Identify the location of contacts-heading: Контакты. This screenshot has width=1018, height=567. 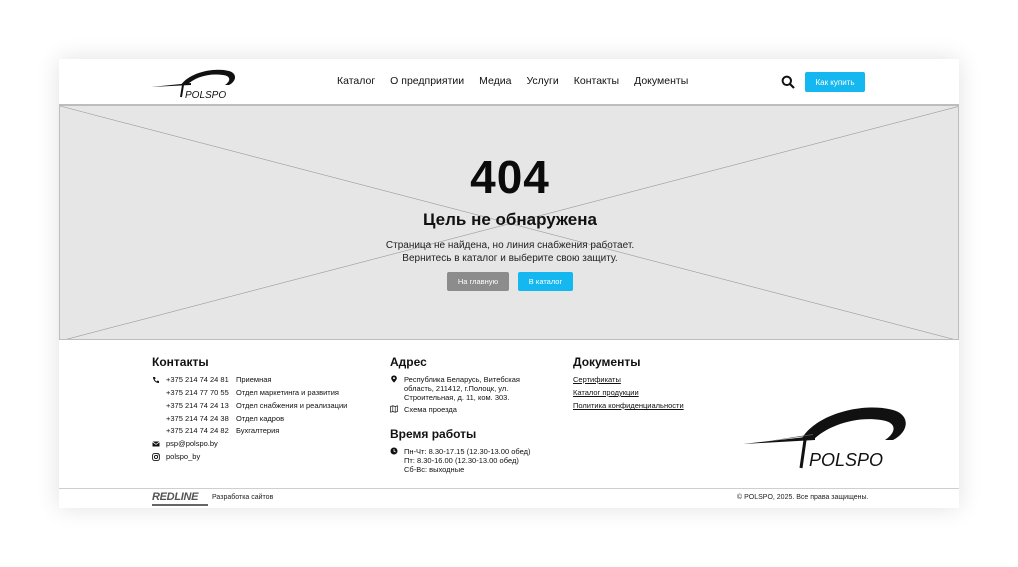
(180, 362).